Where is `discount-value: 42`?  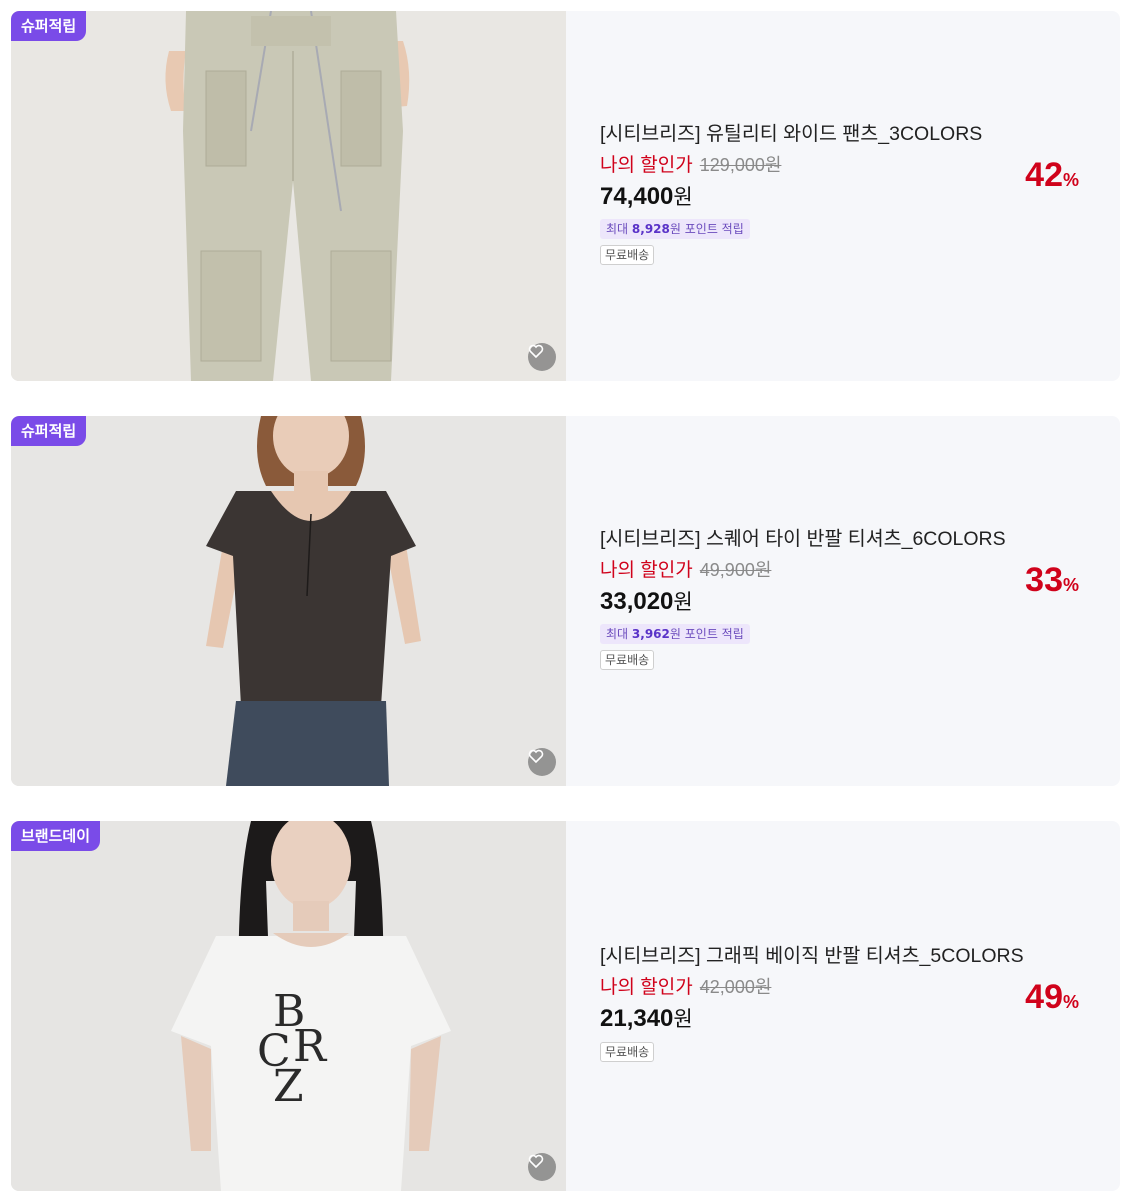
discount-value: 42 is located at coordinates (1044, 175).